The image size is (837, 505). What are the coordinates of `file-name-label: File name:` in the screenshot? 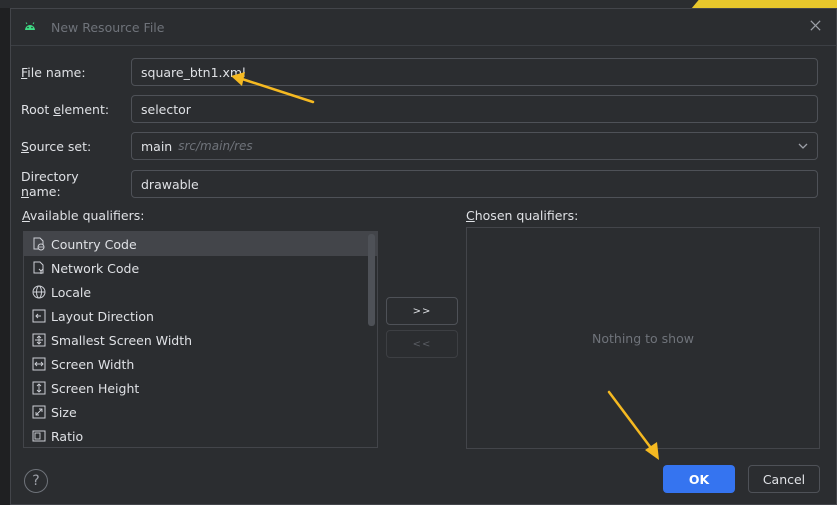 It's located at (53, 72).